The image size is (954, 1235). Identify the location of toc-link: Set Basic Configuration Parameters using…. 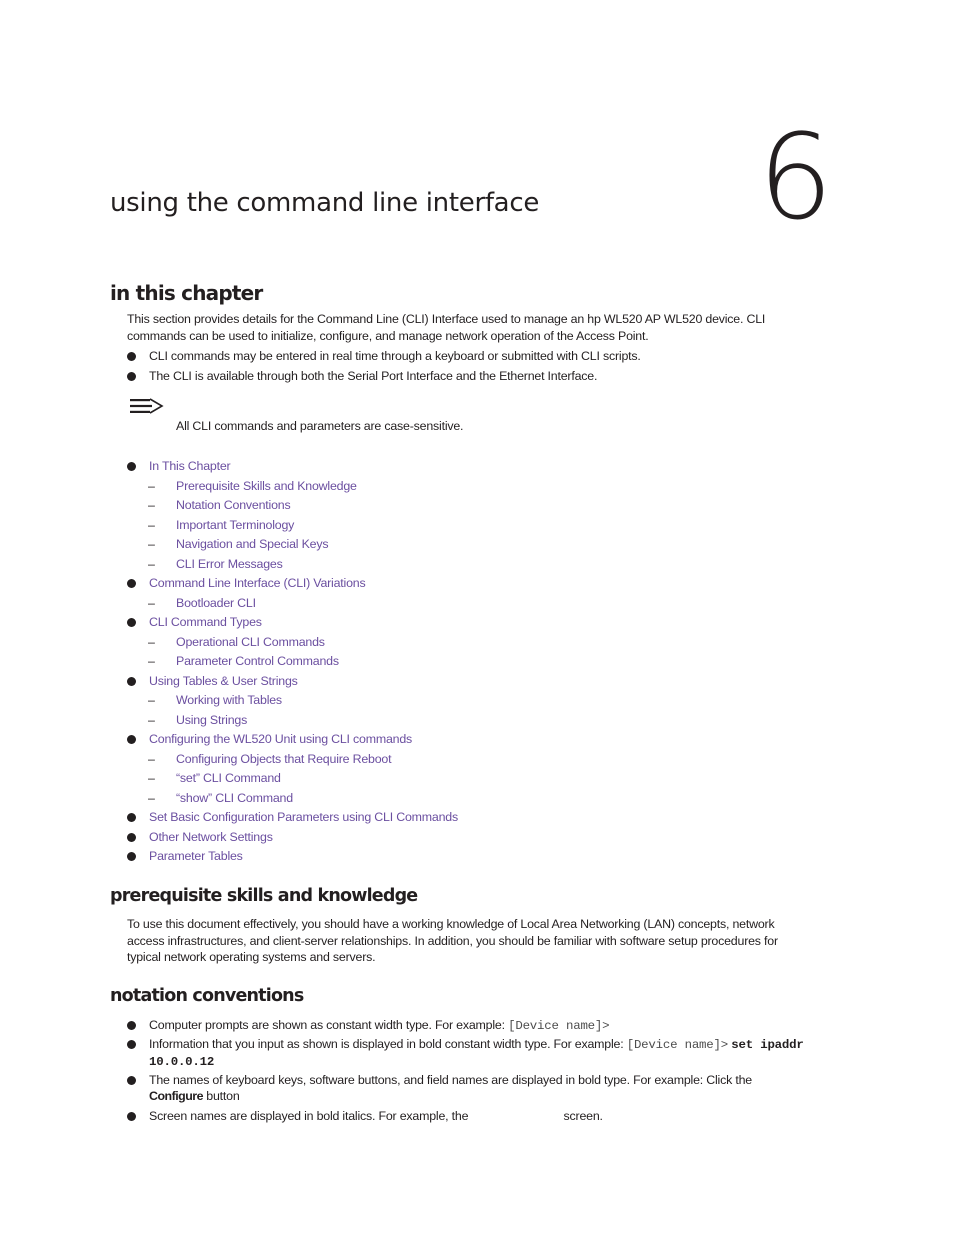
(303, 817).